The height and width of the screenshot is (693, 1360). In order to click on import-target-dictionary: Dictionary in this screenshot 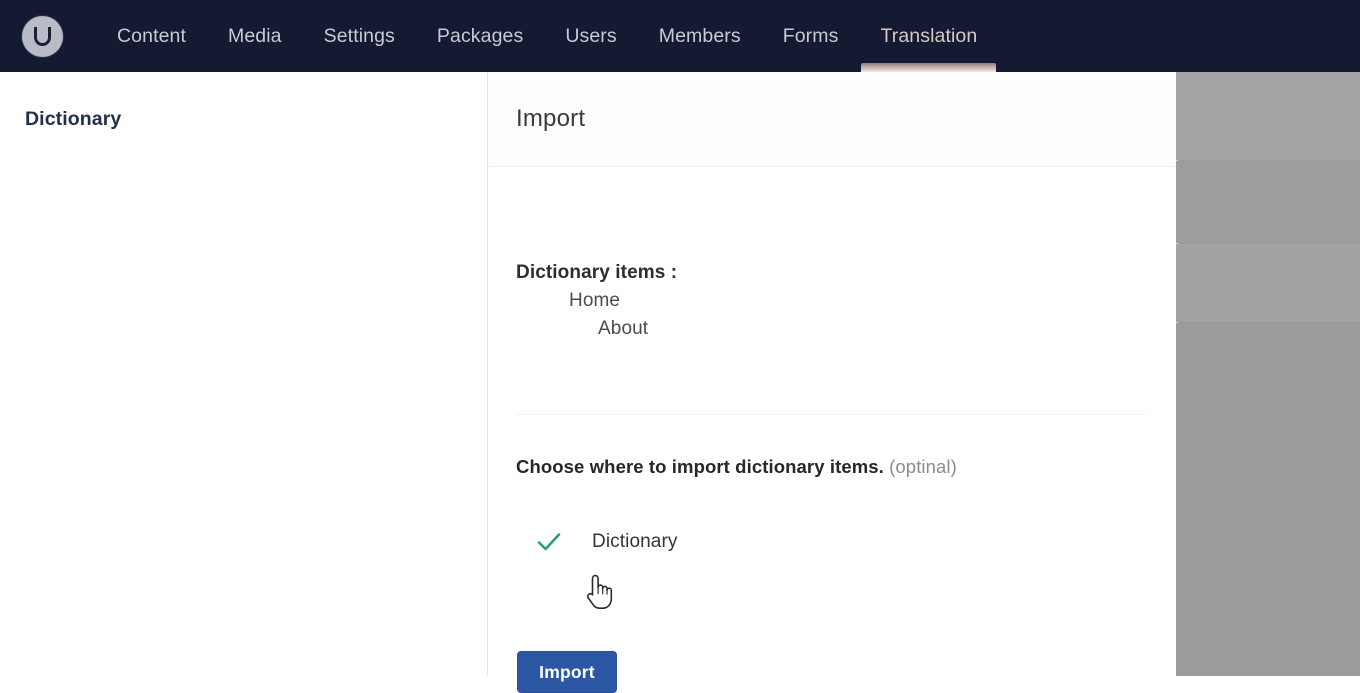, I will do `click(606, 542)`.